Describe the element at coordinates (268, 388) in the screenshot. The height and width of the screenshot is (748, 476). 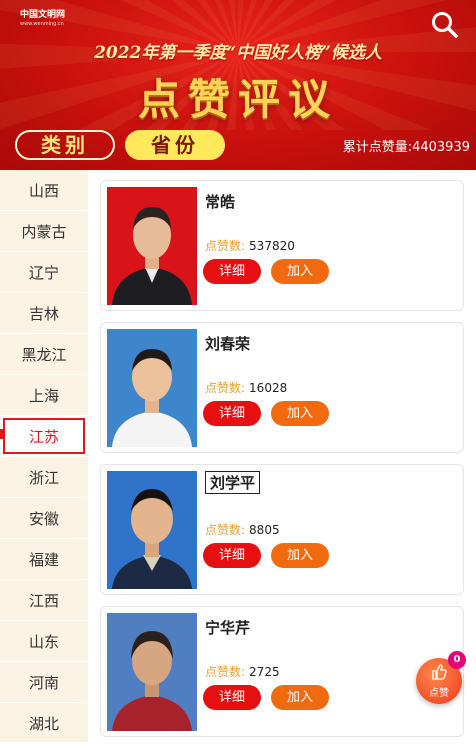
I see `vote-count-value: 16028` at that location.